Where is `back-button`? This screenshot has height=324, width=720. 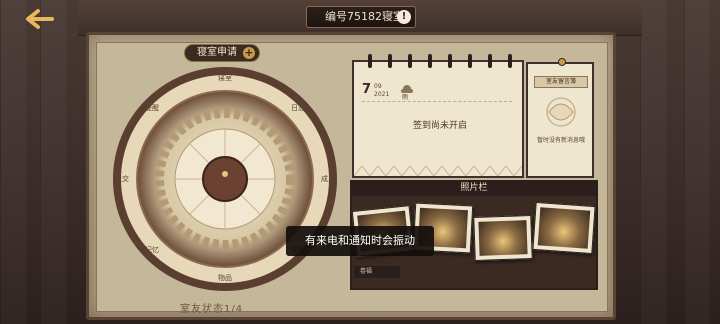
back-button is located at coordinates (39, 19).